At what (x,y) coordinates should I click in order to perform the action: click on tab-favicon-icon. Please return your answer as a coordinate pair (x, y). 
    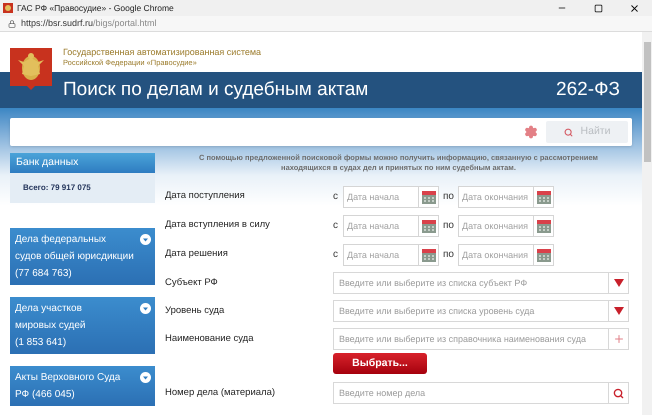
    Looking at the image, I should click on (8, 8).